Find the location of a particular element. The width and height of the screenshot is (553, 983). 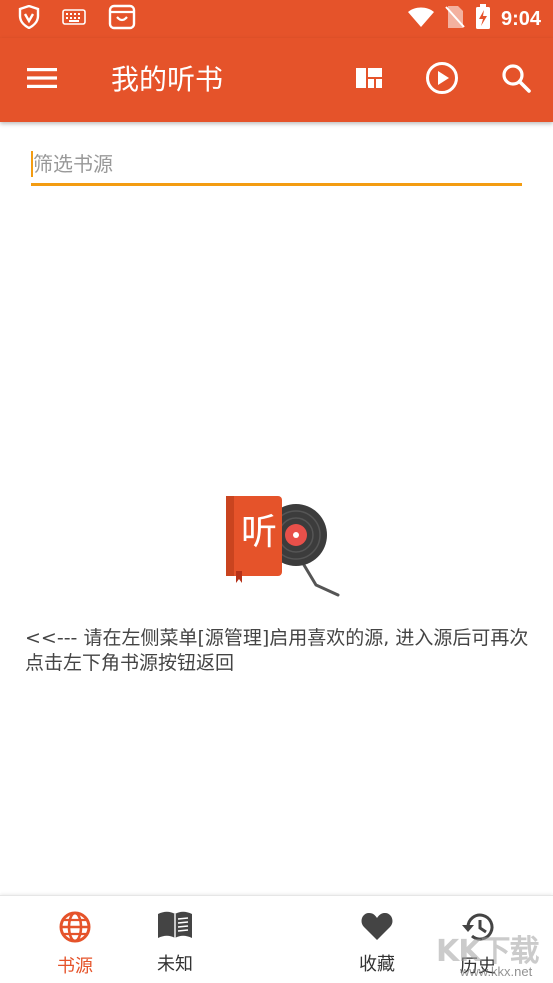

nav-tab-sources: 书源 is located at coordinates (75, 943).